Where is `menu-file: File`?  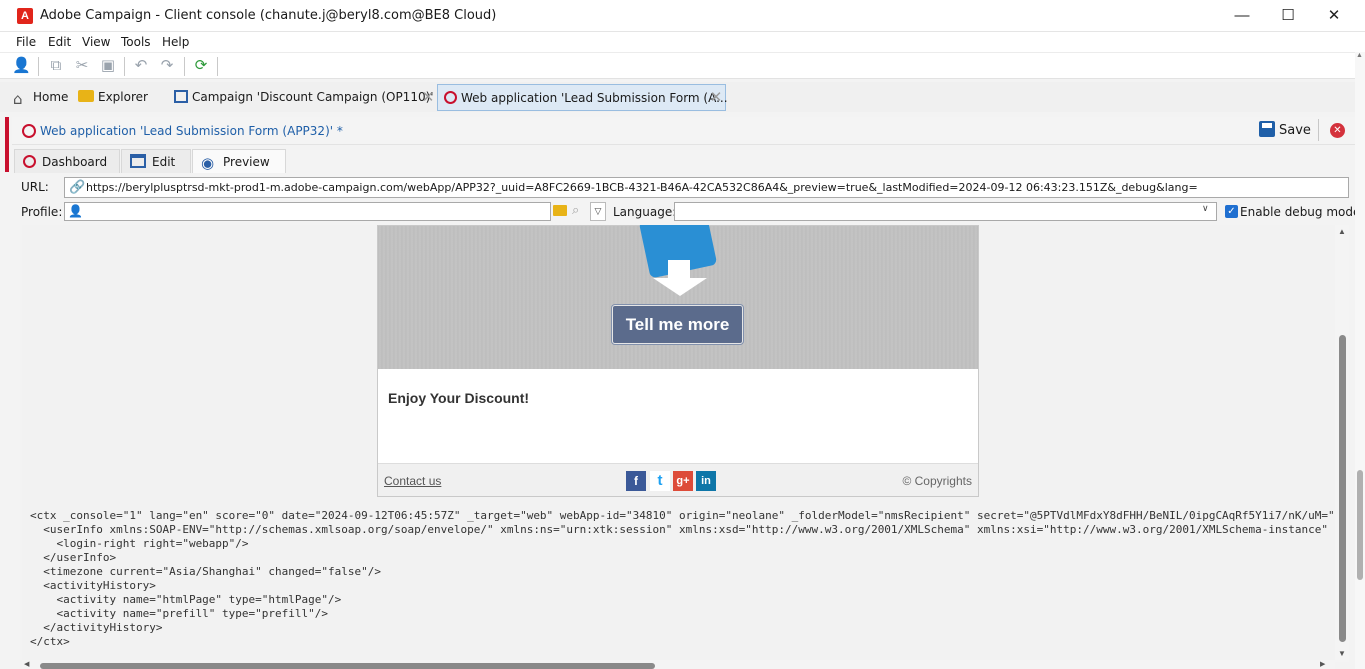
menu-file: File is located at coordinates (26, 42).